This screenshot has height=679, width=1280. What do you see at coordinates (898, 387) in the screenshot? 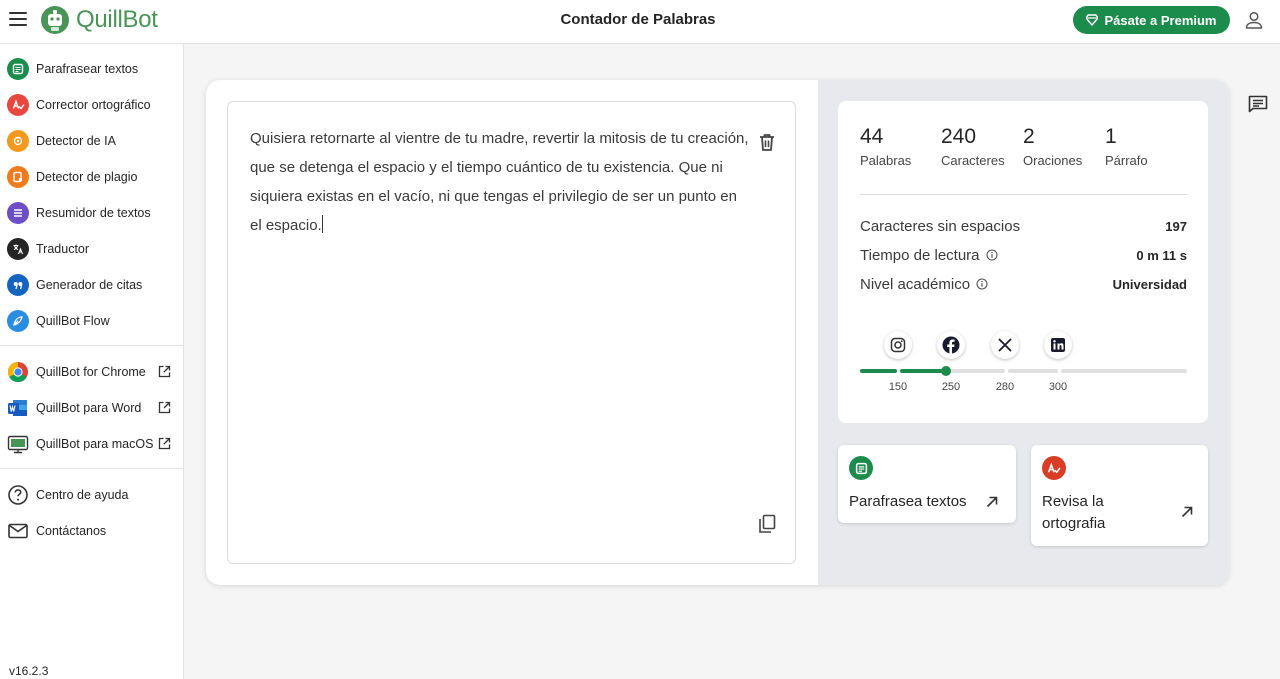
I see `limit-tick: 150` at bounding box center [898, 387].